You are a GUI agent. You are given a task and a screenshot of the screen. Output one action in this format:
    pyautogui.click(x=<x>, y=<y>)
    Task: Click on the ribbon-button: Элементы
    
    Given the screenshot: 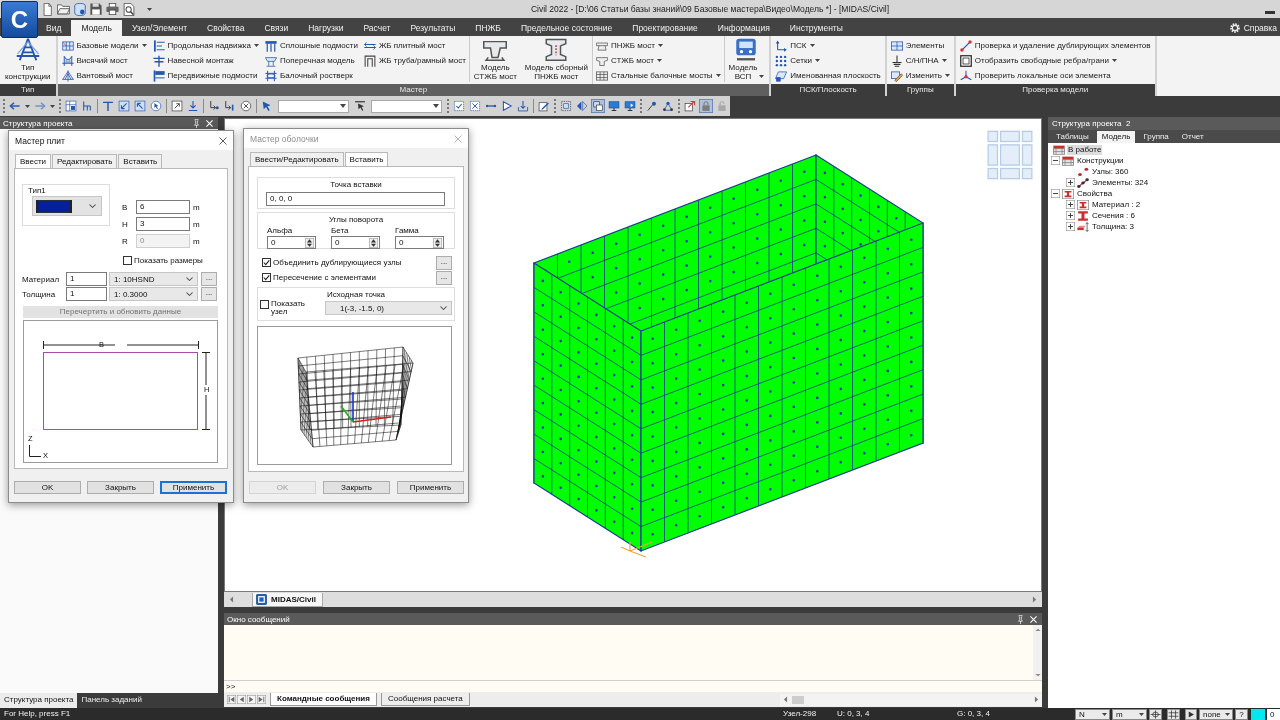 What is the action you would take?
    pyautogui.click(x=920, y=45)
    